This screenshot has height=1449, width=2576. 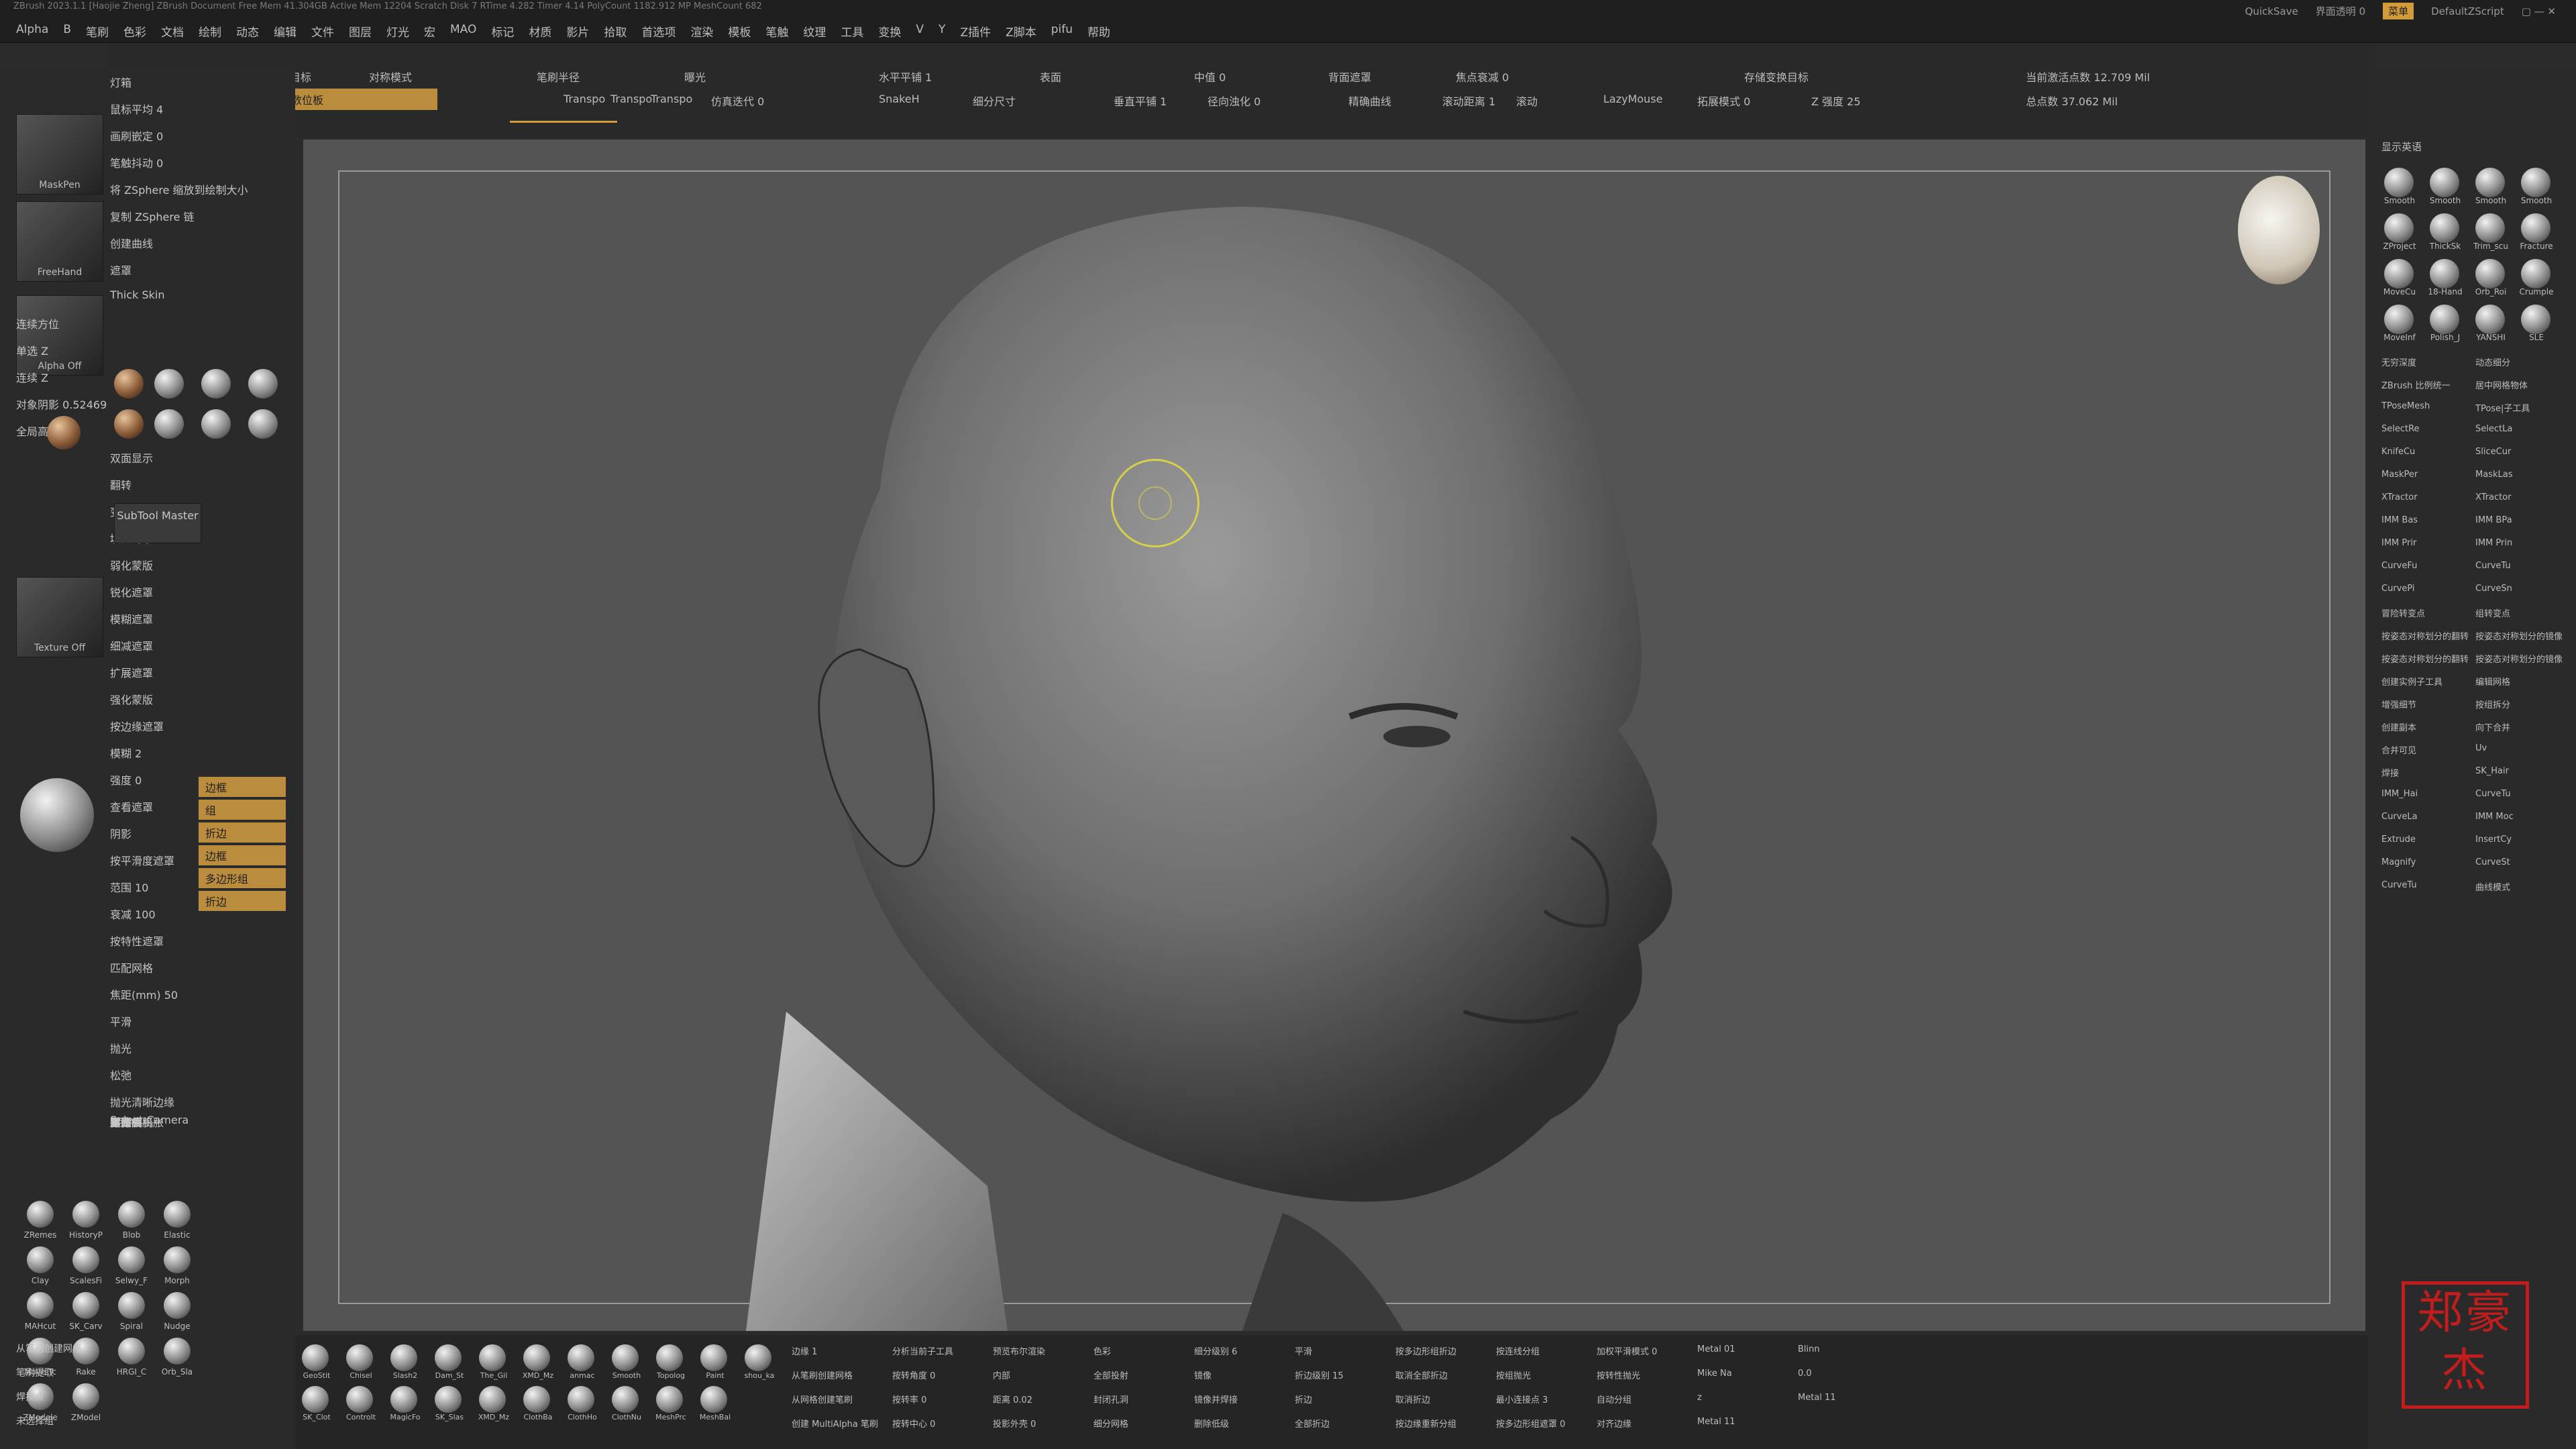 I want to click on left-label: 翻转, so click(x=120, y=484).